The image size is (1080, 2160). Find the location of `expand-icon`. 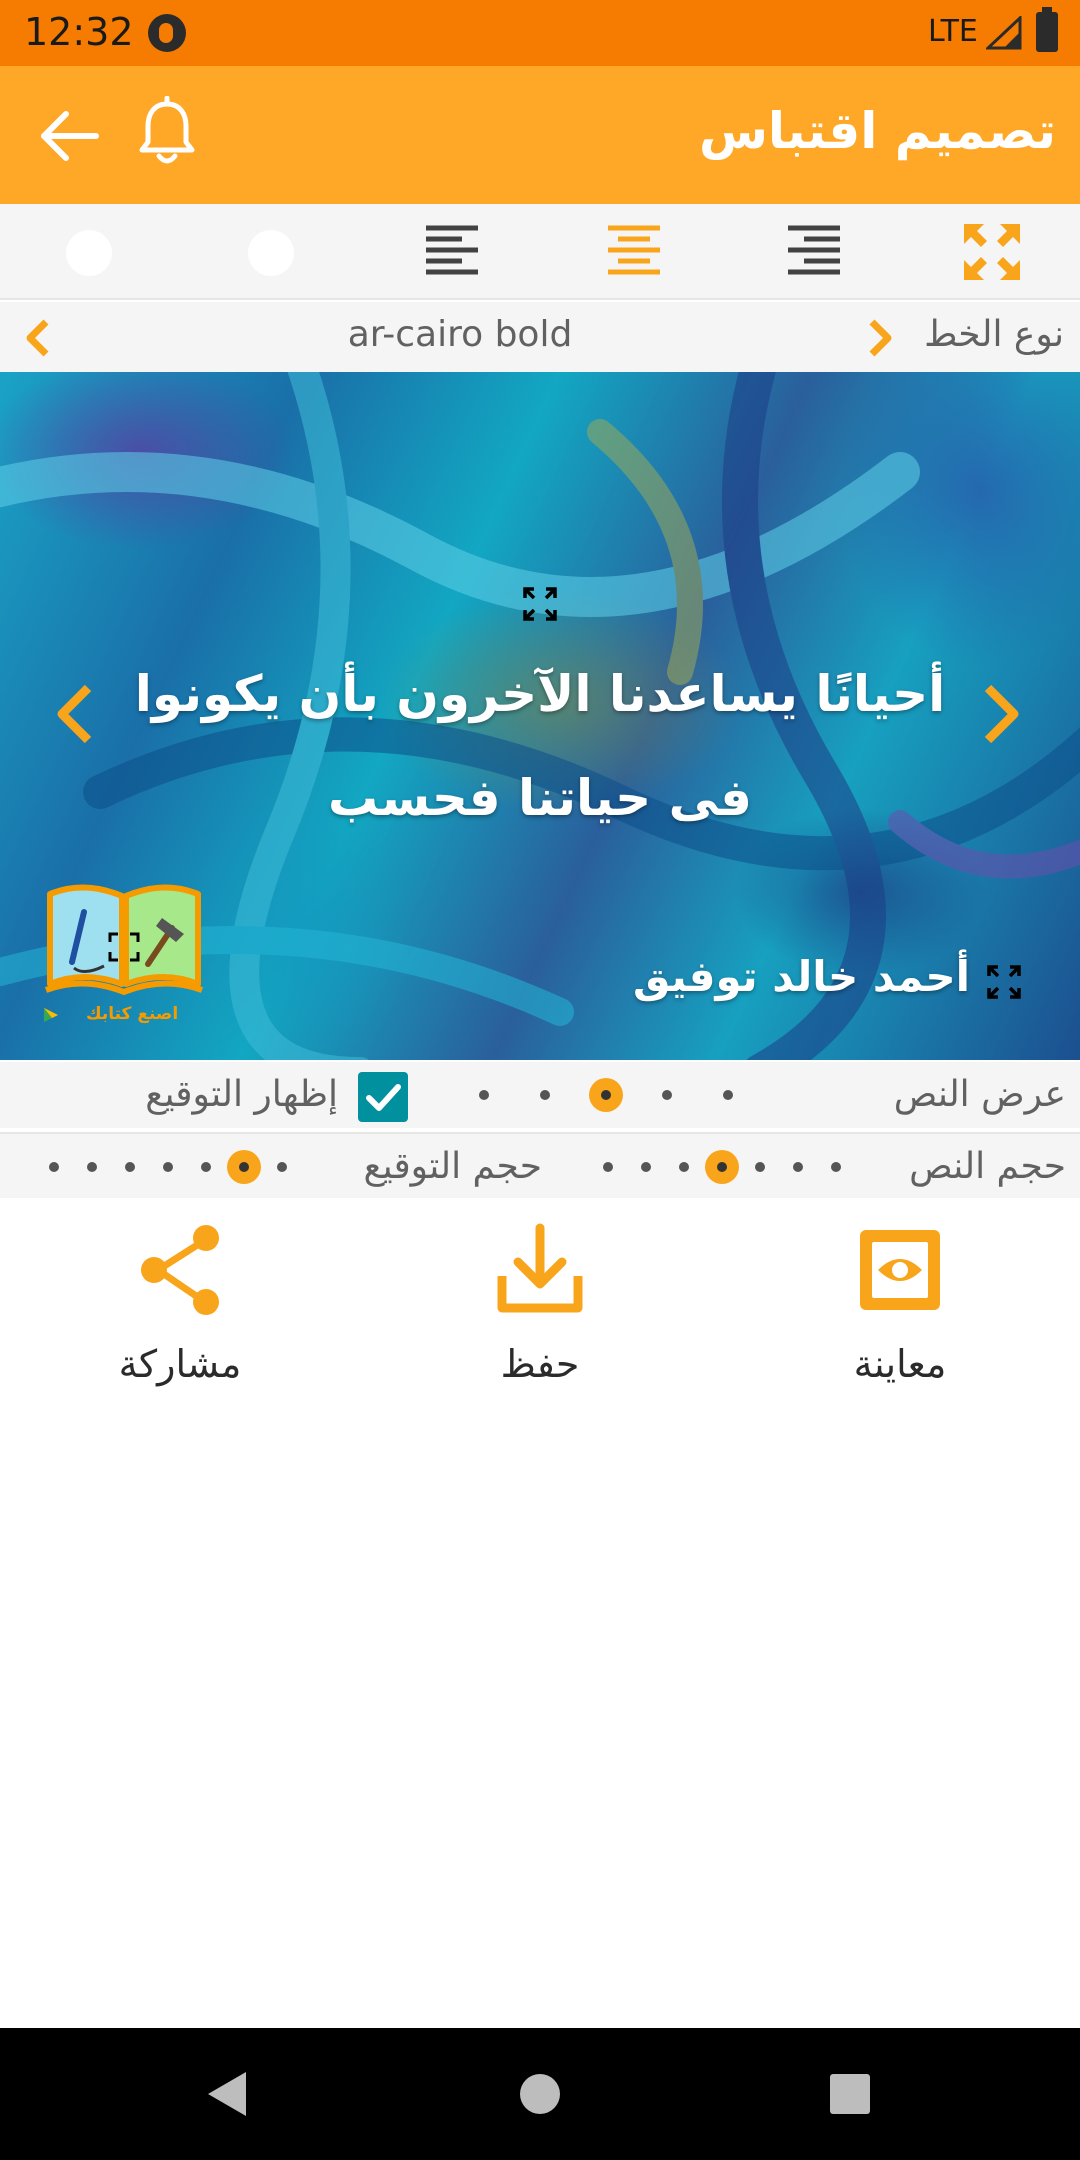

expand-icon is located at coordinates (992, 252).